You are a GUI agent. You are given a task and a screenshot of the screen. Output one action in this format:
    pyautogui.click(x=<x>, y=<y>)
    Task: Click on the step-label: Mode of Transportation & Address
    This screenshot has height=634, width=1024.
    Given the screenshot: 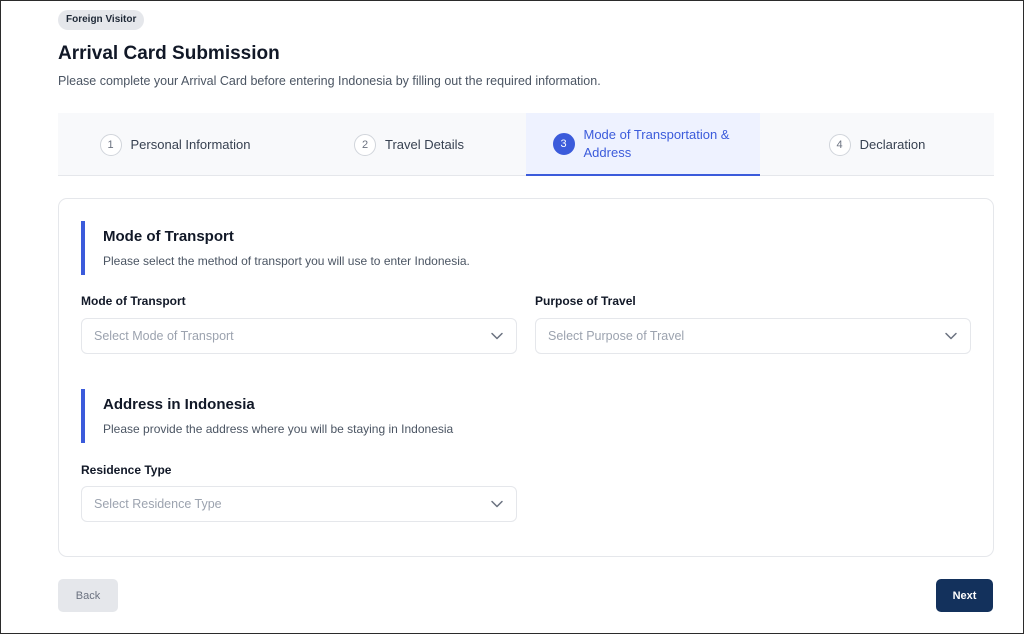 What is the action you would take?
    pyautogui.click(x=656, y=143)
    